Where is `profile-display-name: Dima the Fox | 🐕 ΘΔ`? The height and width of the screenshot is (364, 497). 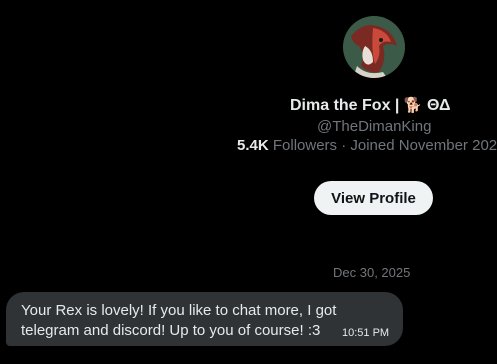 profile-display-name: Dima the Fox | 🐕 ΘΔ is located at coordinates (370, 105).